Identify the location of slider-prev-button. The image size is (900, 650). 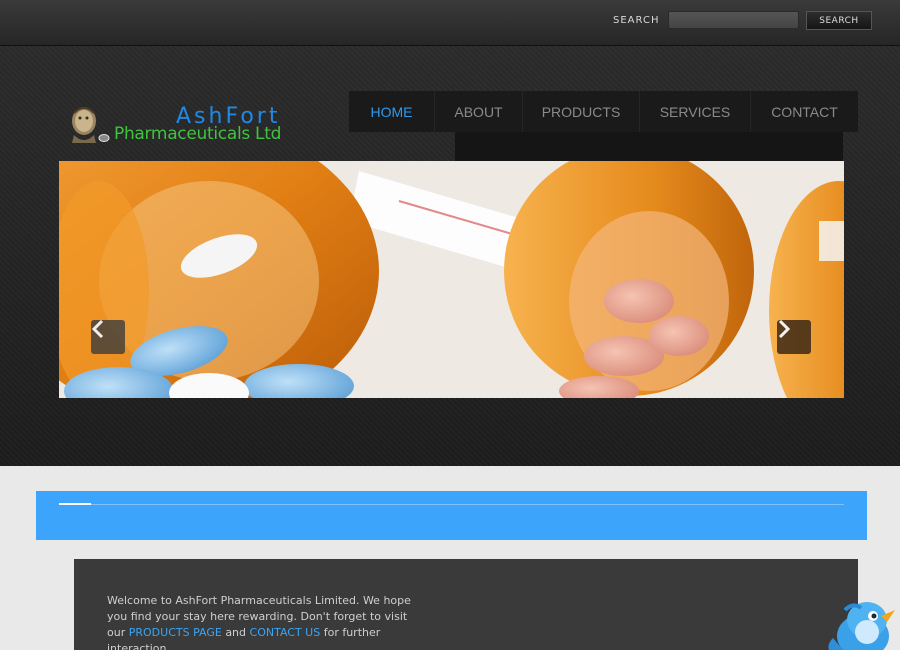
(108, 337).